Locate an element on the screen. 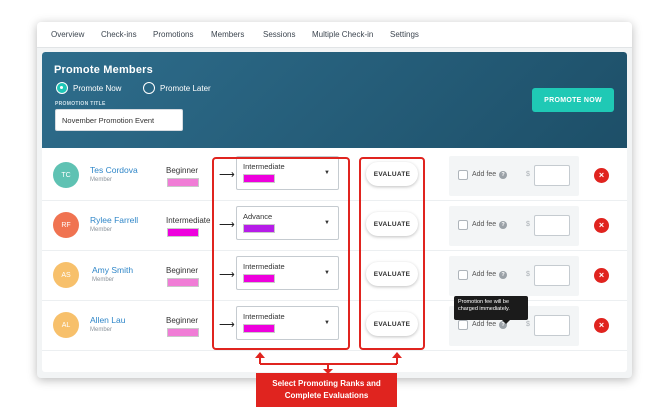 This screenshot has height=408, width=670. current-rank-label: Intermediate is located at coordinates (188, 220).